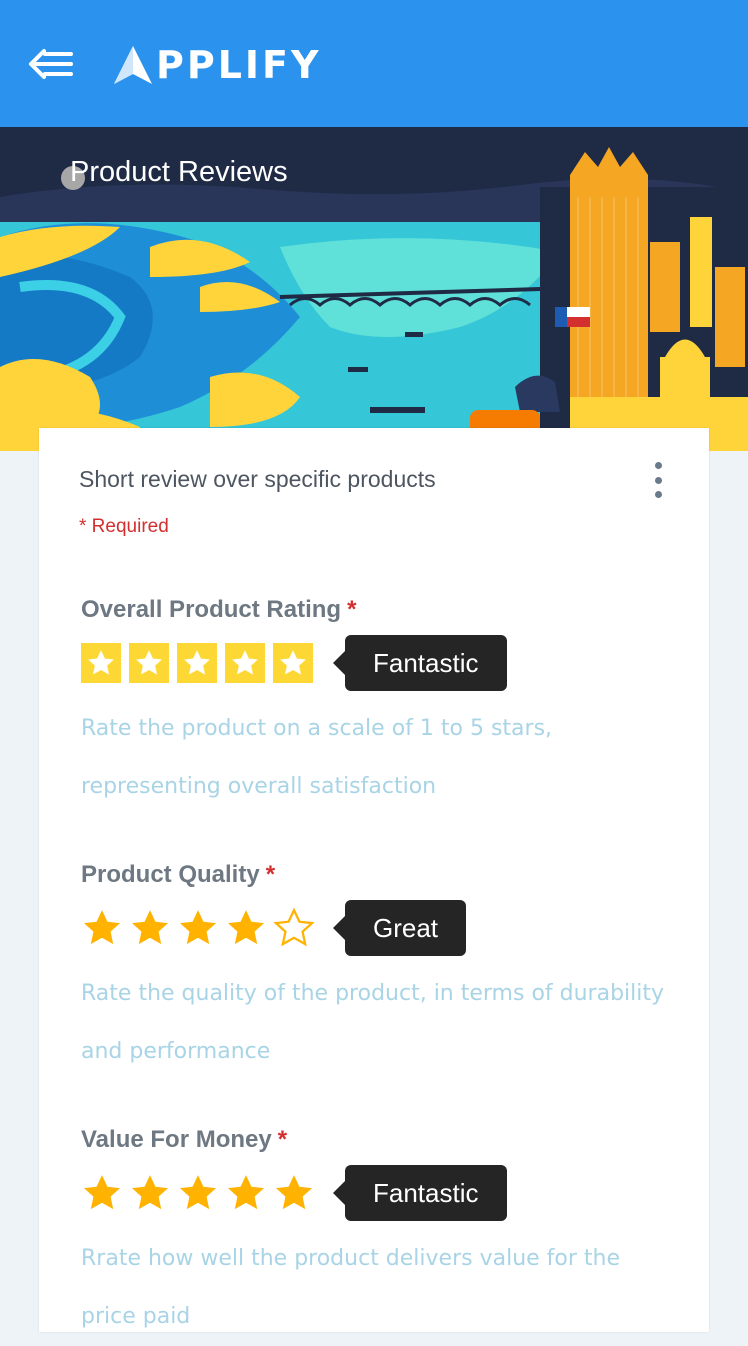 This screenshot has width=748, height=1346. I want to click on rating-tooltip: Great, so click(399, 928).